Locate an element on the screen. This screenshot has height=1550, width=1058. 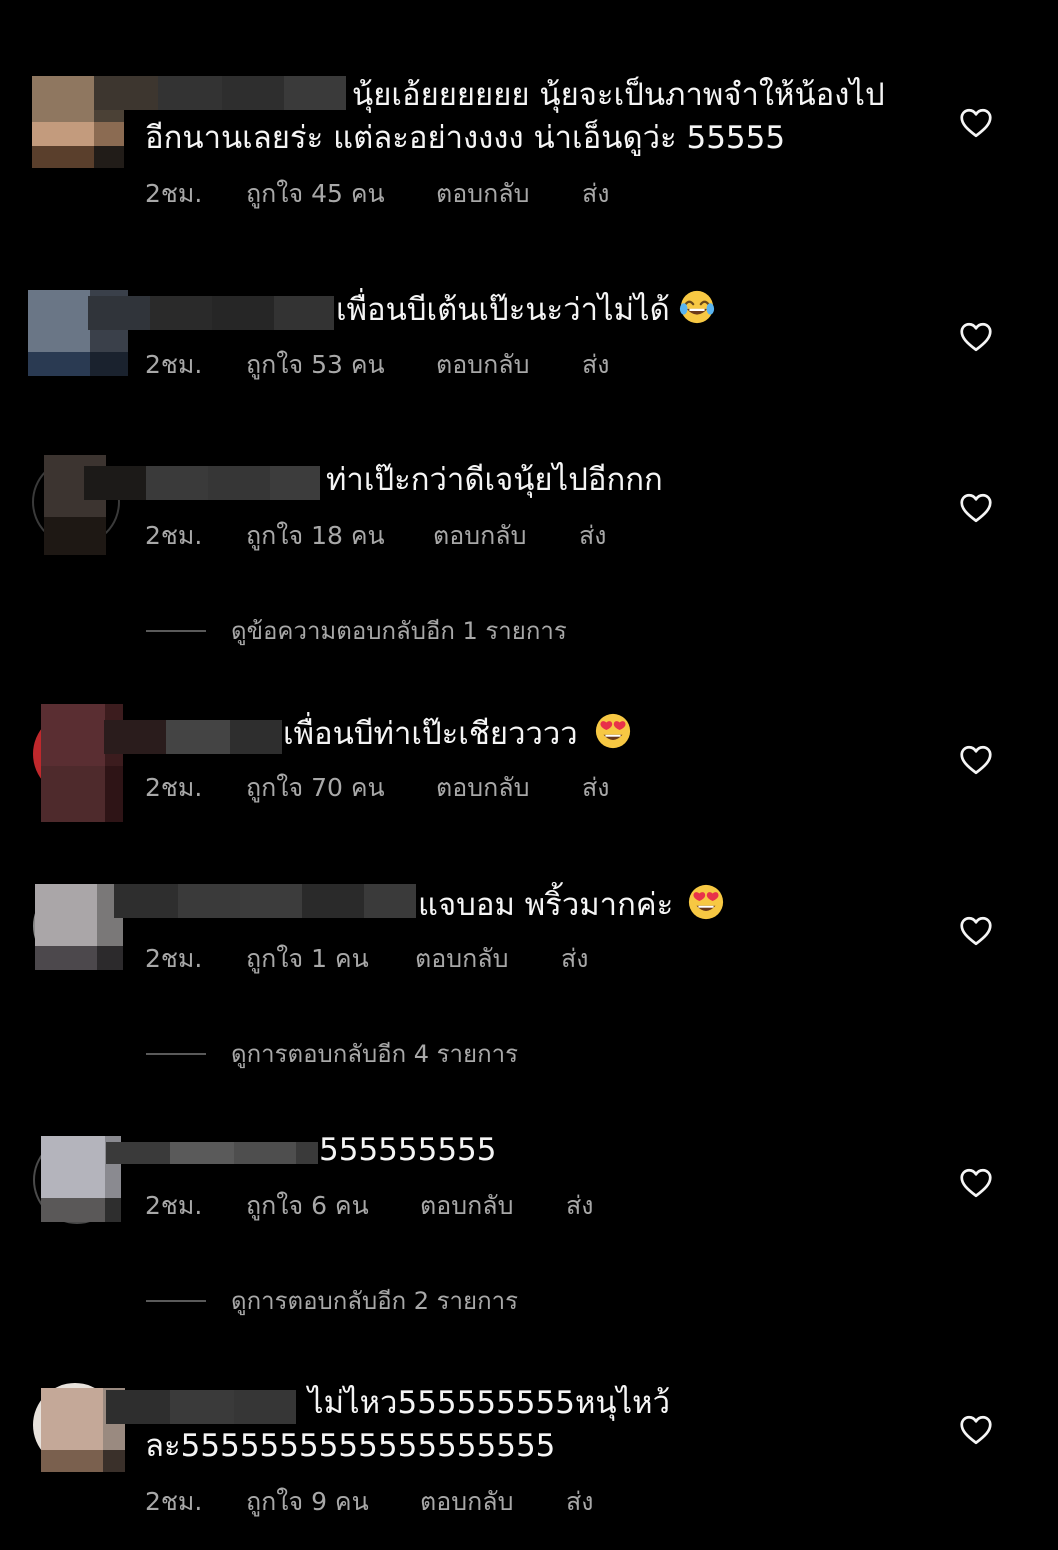
view-replies-link: ดูการตอบกลับอีก 2 รายการ is located at coordinates (496, 1301).